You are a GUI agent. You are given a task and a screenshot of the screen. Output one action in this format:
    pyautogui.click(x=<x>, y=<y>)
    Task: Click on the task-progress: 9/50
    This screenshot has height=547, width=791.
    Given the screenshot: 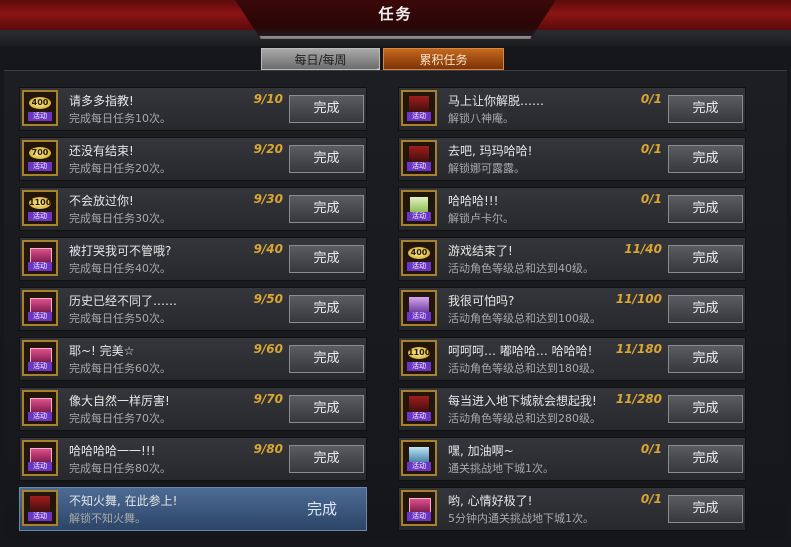 What is the action you would take?
    pyautogui.click(x=268, y=299)
    